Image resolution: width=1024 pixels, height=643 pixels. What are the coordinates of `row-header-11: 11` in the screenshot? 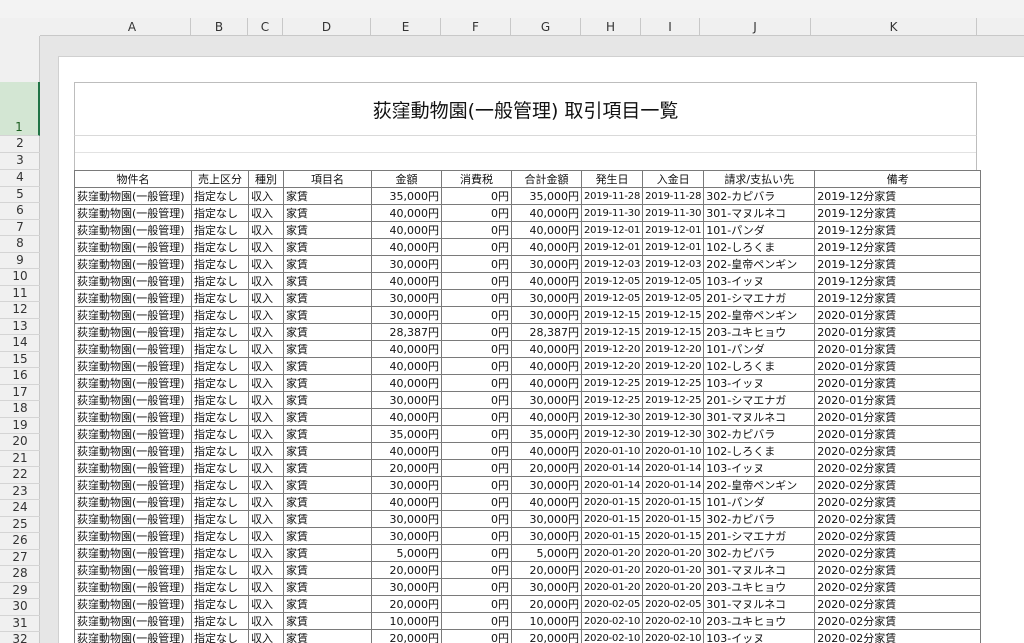 It's located at (20, 294).